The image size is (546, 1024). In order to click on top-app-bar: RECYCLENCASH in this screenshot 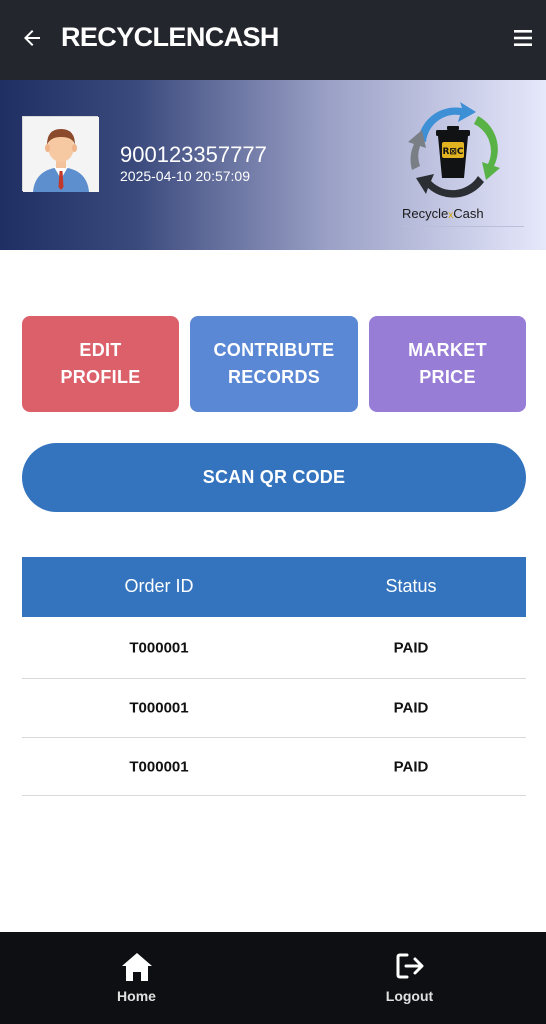, I will do `click(273, 40)`.